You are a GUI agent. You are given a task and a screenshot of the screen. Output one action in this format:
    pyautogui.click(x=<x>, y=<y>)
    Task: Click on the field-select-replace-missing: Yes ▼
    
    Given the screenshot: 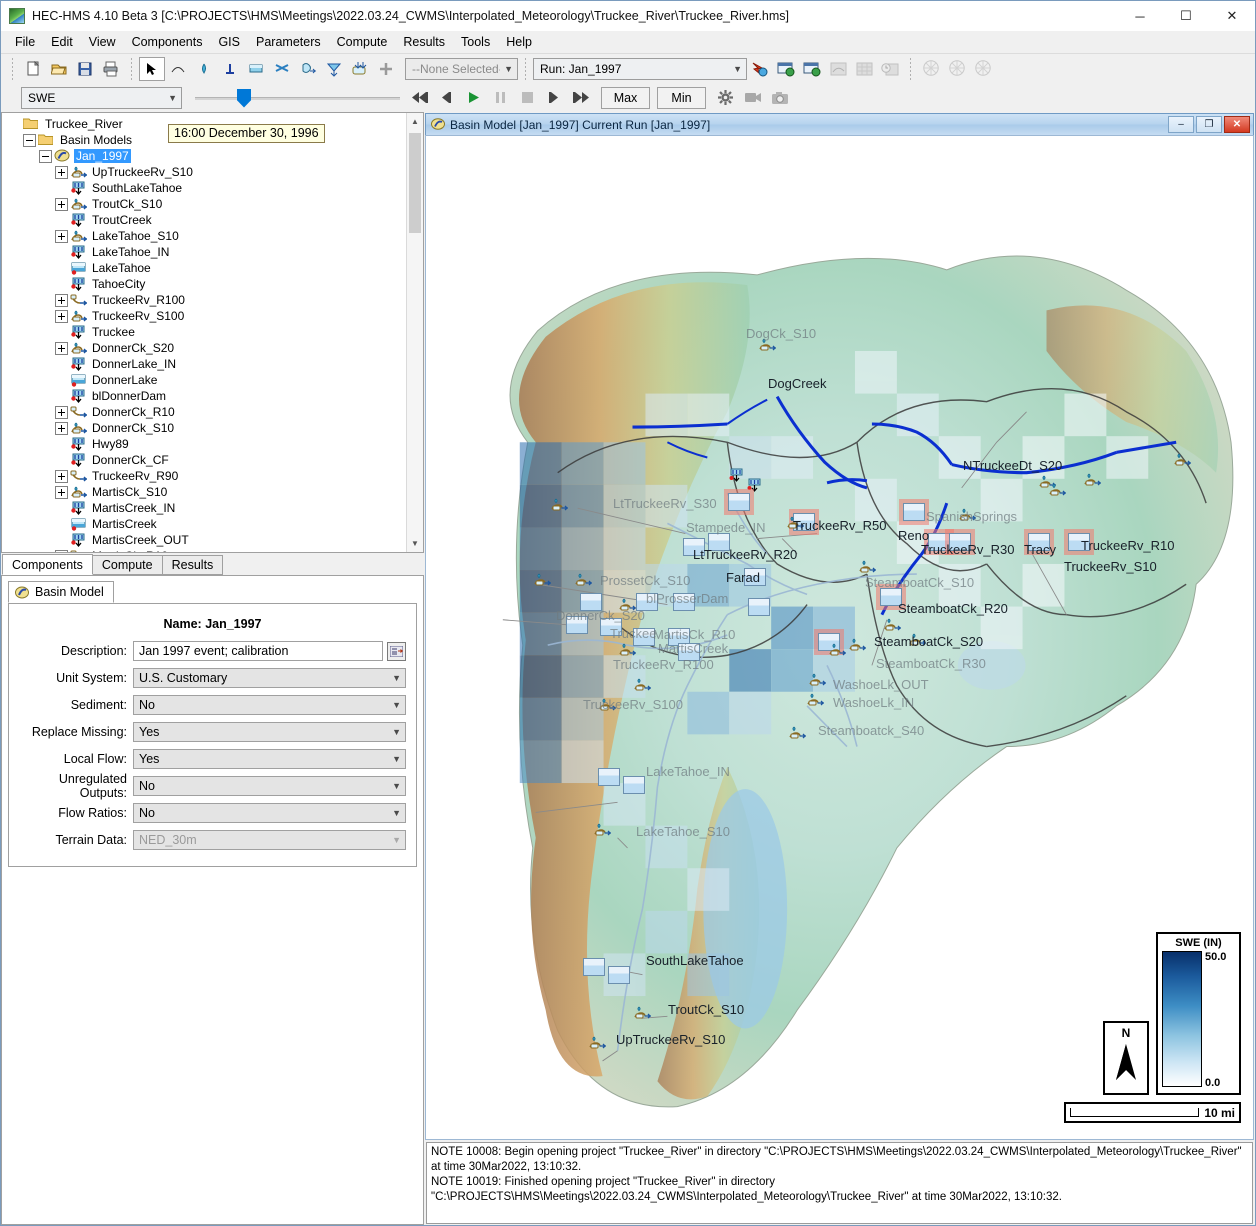 What is the action you would take?
    pyautogui.click(x=269, y=732)
    